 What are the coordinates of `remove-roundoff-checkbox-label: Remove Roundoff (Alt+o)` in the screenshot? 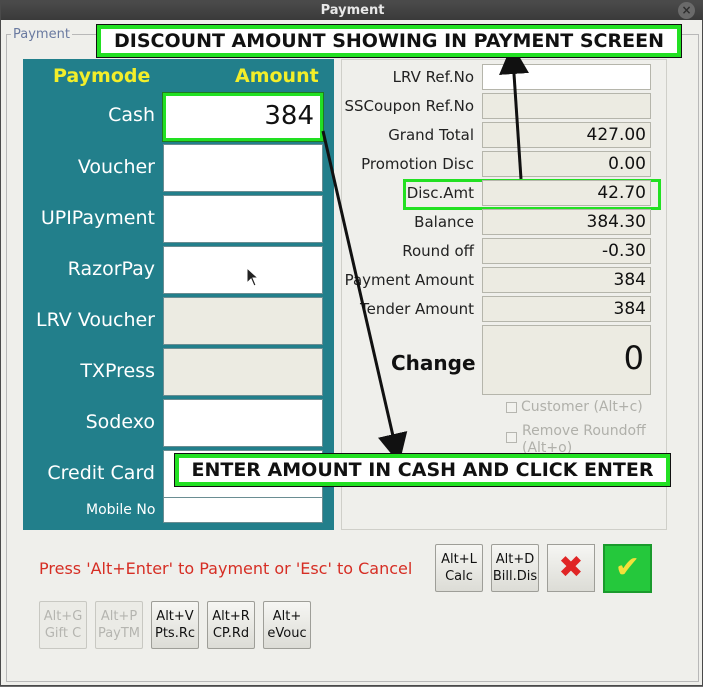 It's located at (584, 439).